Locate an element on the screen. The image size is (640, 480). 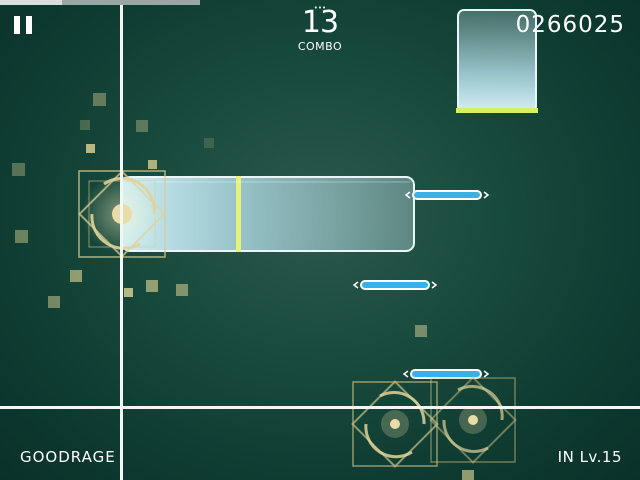
score: 0266025 is located at coordinates (570, 25).